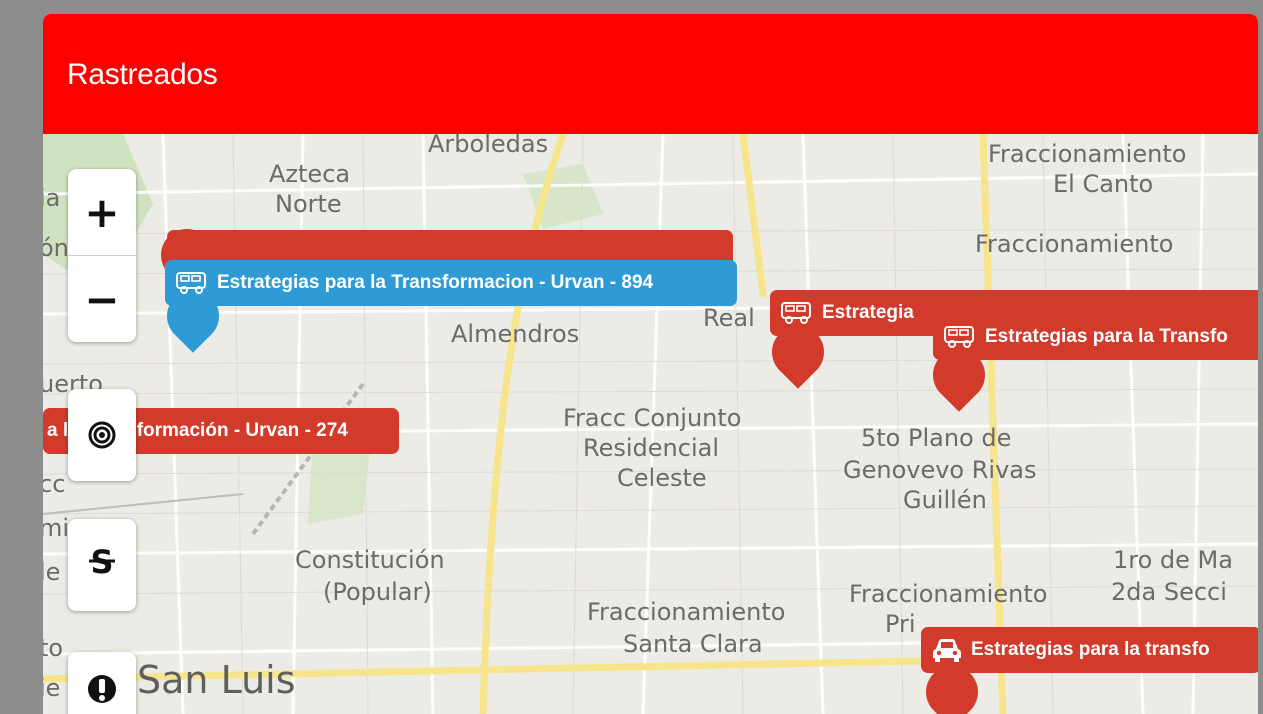  Describe the element at coordinates (1095, 337) in the screenshot. I see `marker-label-transfo: Estrategias para la Transfo` at that location.